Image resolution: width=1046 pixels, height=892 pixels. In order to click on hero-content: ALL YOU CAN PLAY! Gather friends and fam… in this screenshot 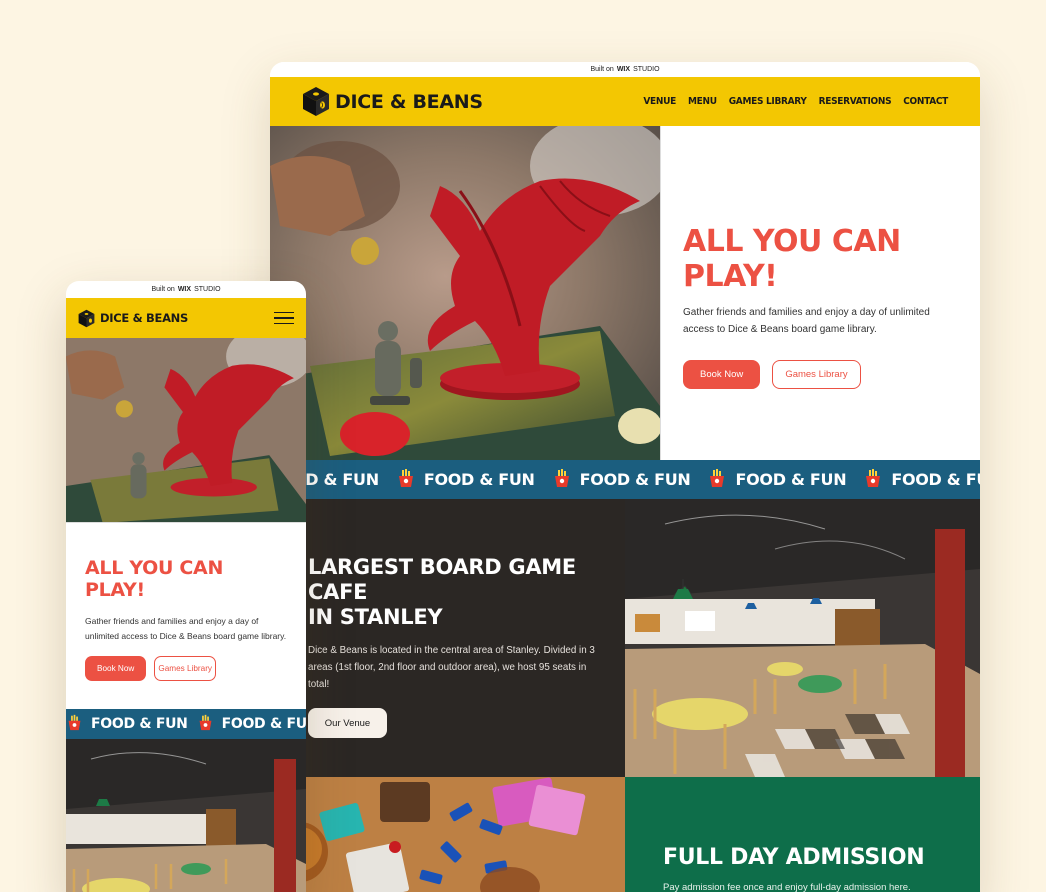, I will do `click(820, 293)`.